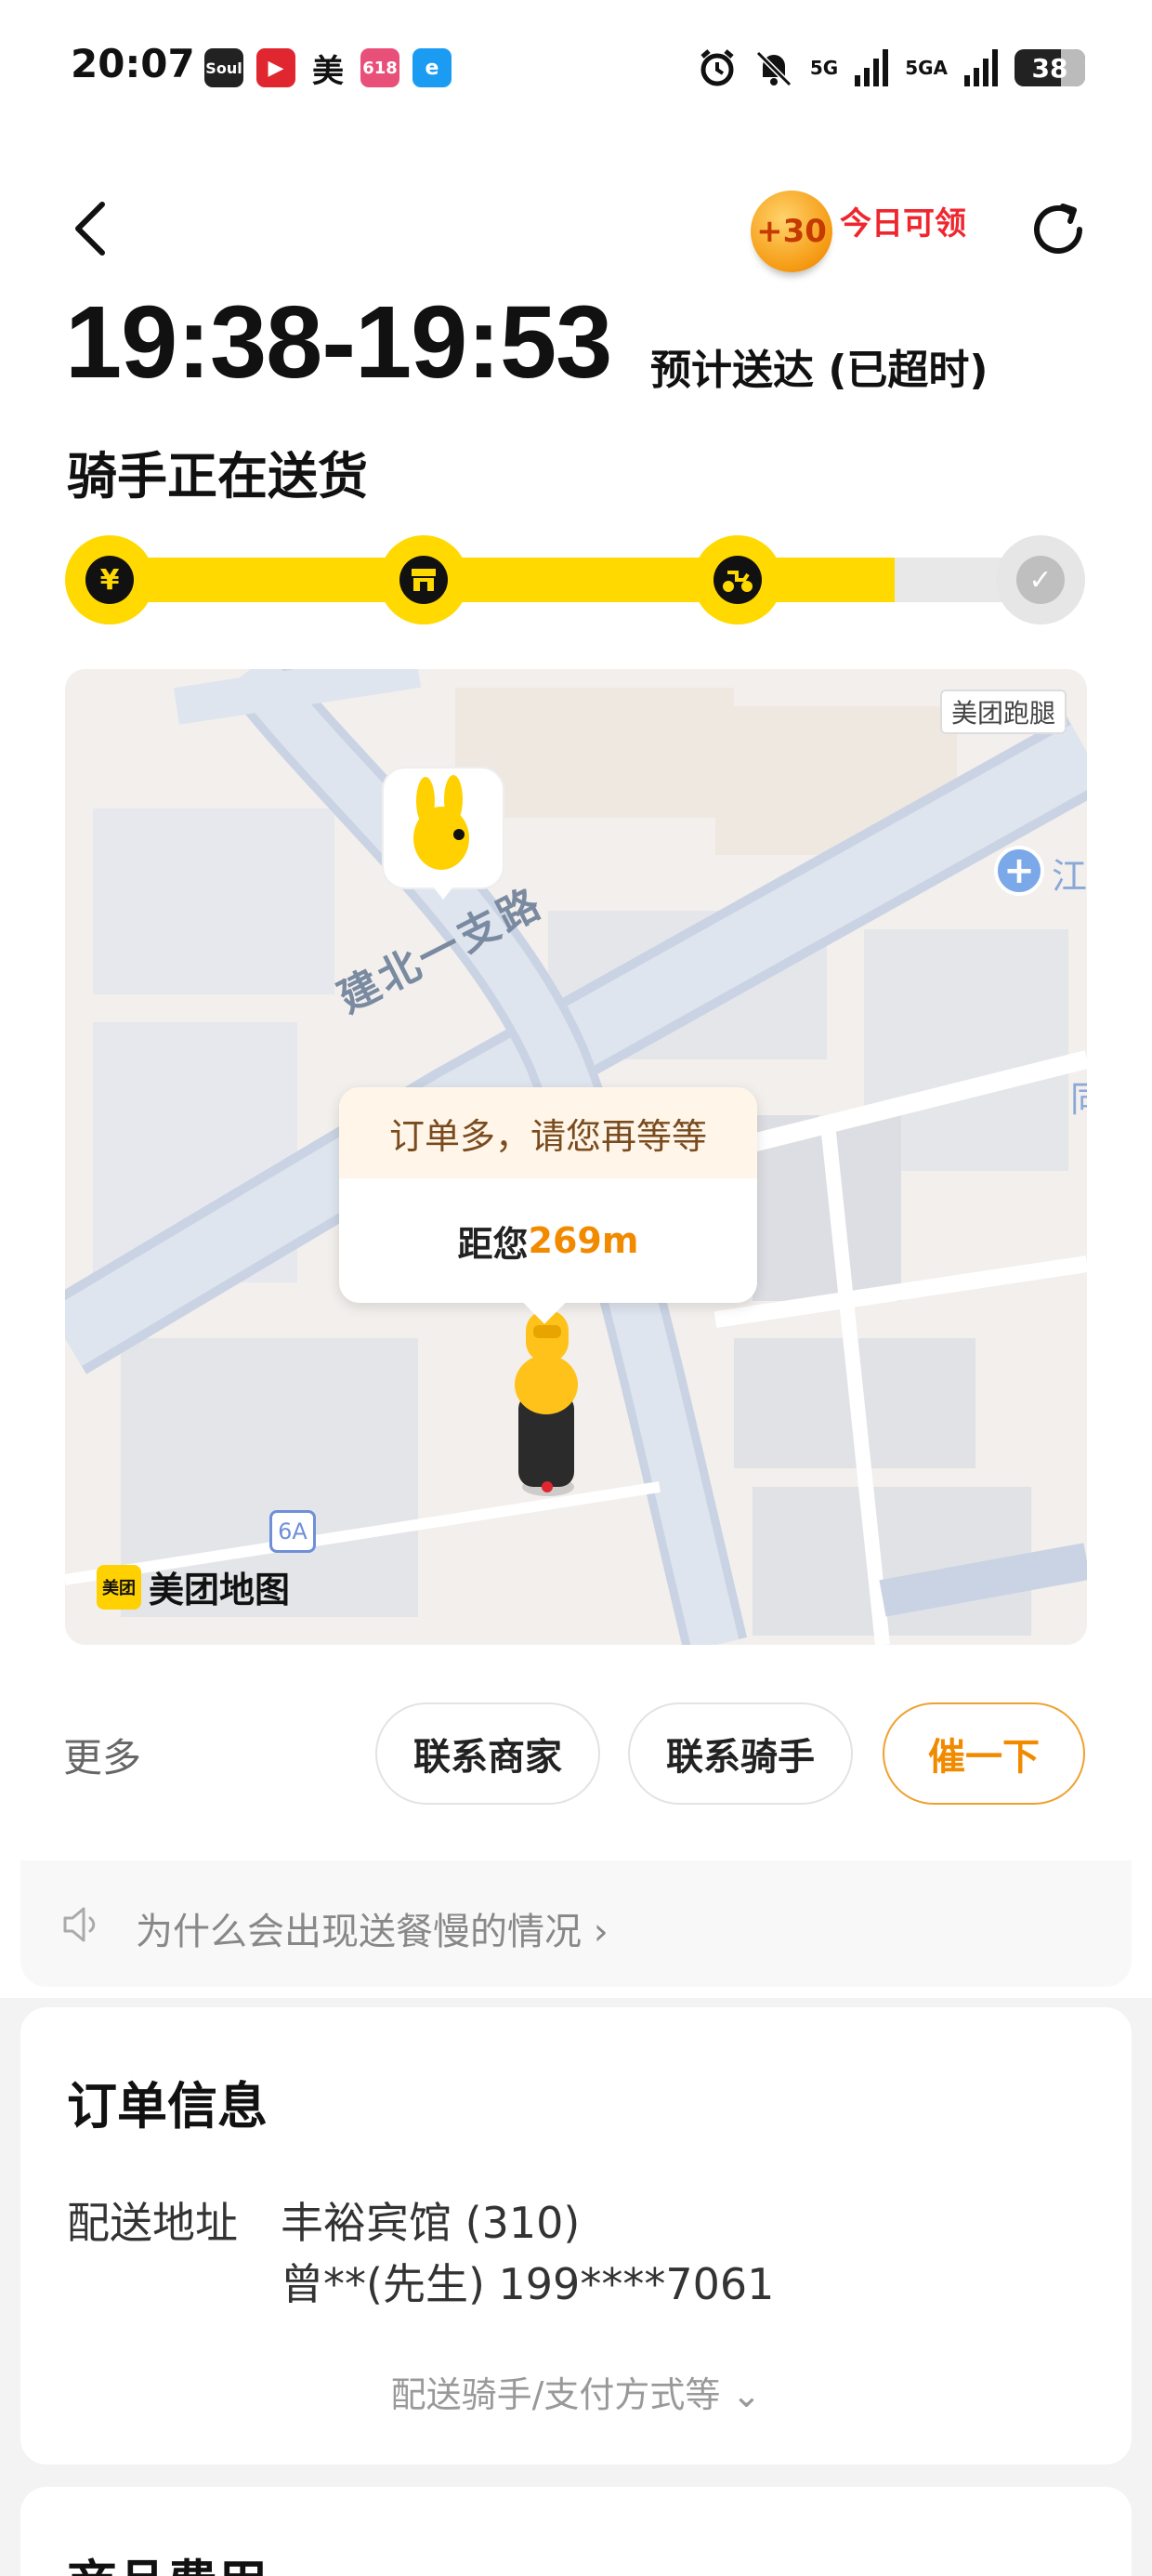 This screenshot has height=2576, width=1152. What do you see at coordinates (583, 1240) in the screenshot?
I see `distance-value: 269m` at bounding box center [583, 1240].